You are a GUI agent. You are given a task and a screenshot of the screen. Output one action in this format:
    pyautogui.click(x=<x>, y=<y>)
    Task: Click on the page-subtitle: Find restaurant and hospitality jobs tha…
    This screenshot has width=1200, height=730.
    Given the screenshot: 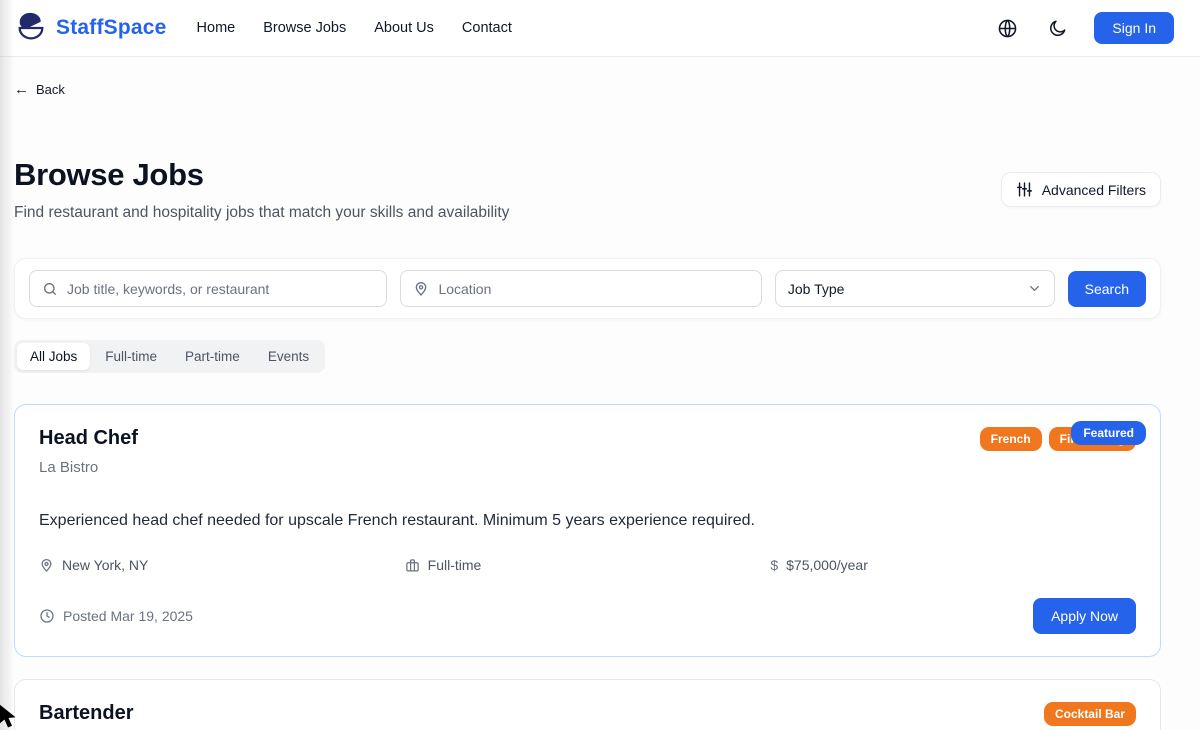 What is the action you would take?
    pyautogui.click(x=262, y=212)
    